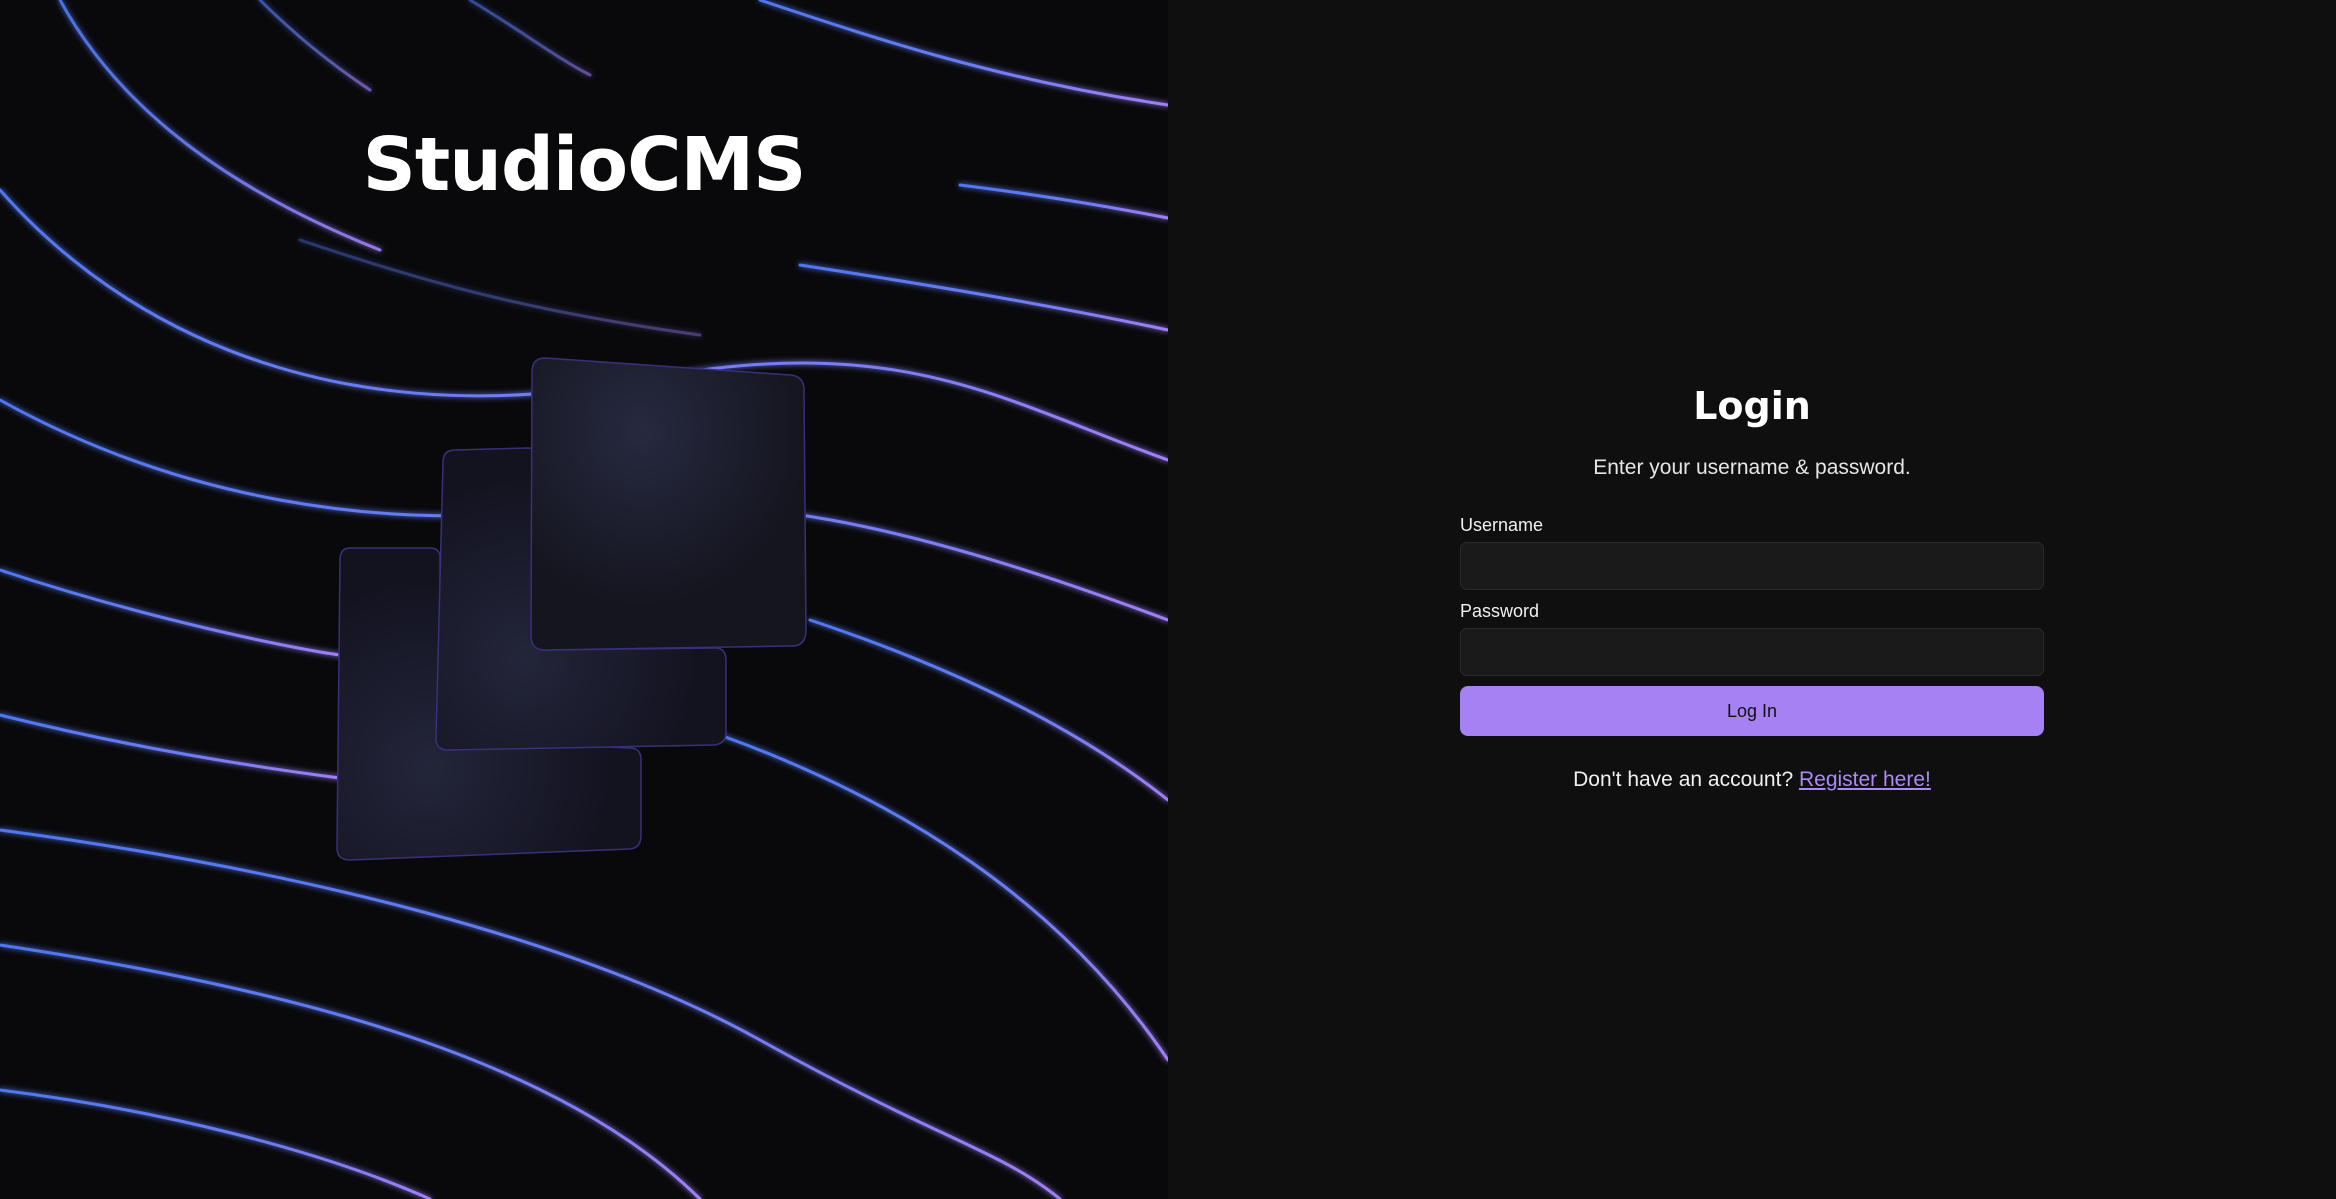 The height and width of the screenshot is (1199, 2336). I want to click on username-field-group: Username, so click(1752, 552).